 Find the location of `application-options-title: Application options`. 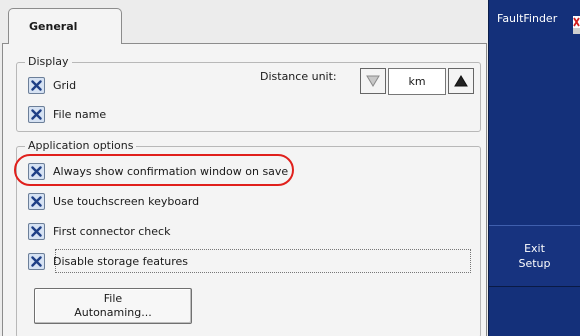

application-options-title: Application options is located at coordinates (81, 145).